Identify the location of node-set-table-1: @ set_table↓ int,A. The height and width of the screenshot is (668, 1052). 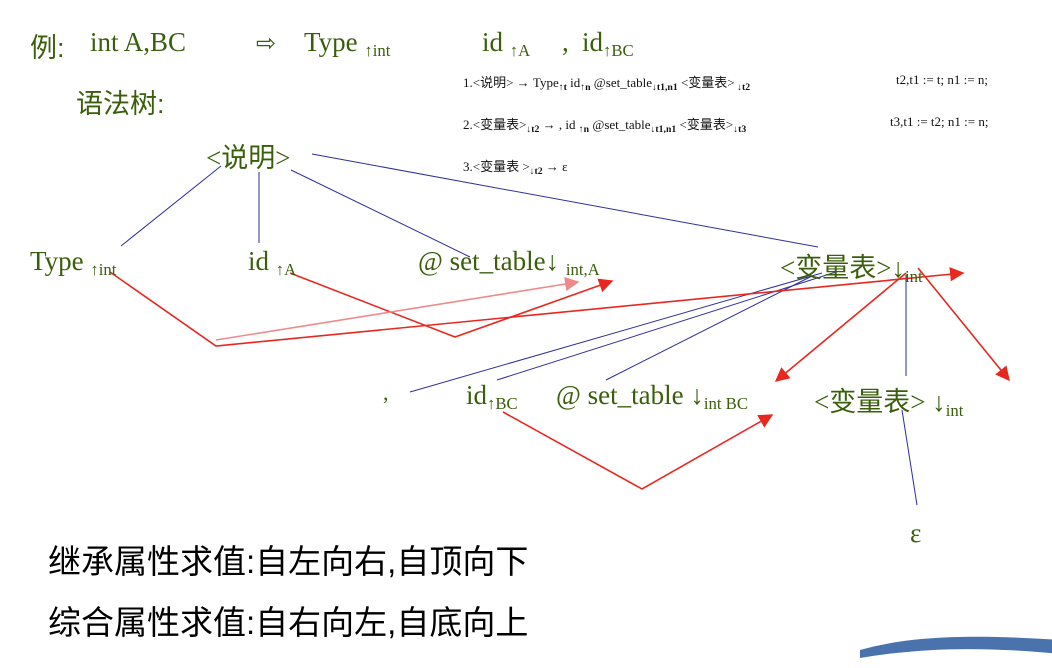
(509, 263).